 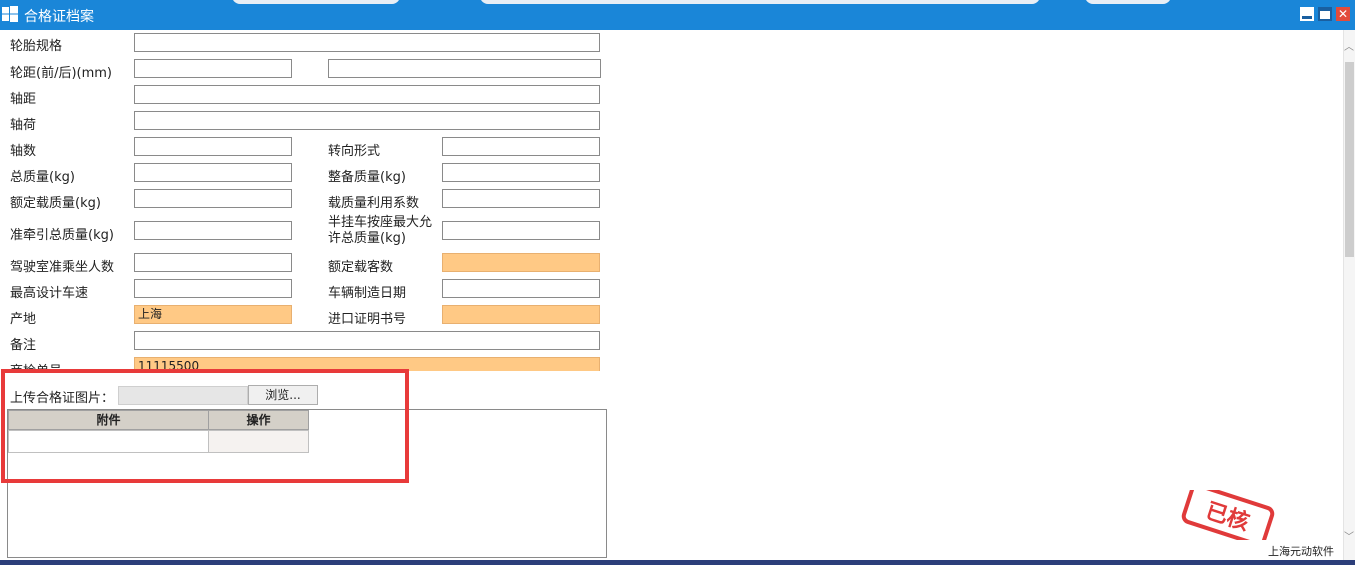 I want to click on semi-trailer-mass-label: 半挂车按座最大允许总质量(kg), so click(x=380, y=230).